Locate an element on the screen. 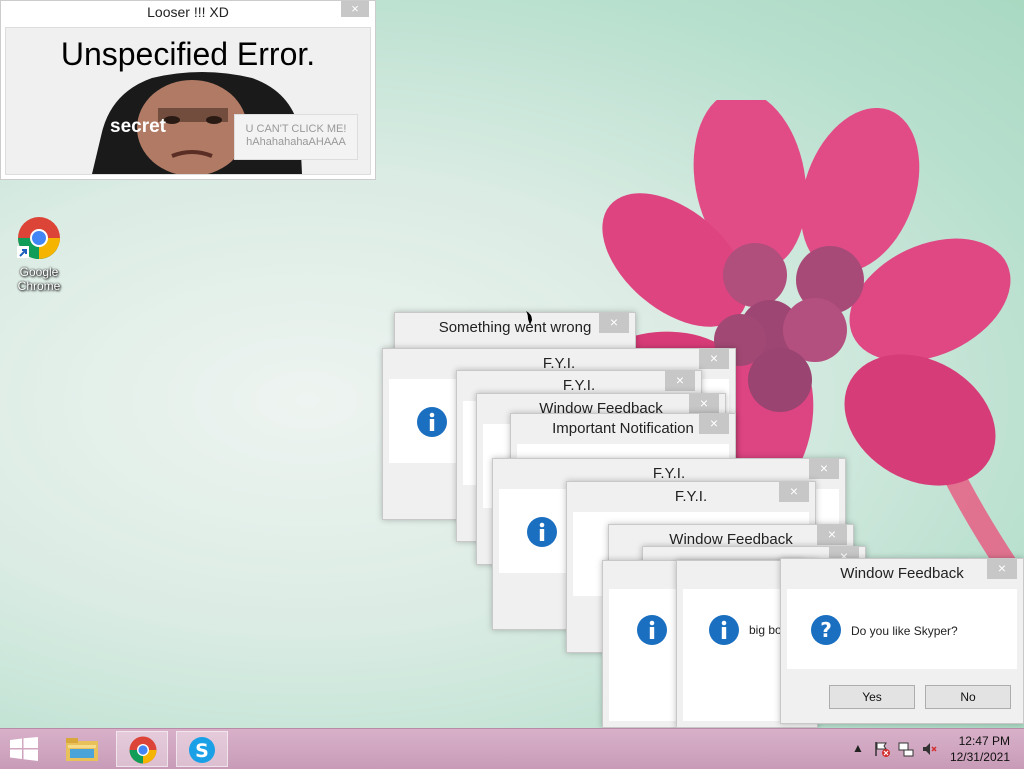 Image resolution: width=1024 pixels, height=769 pixels. secret-label: secret is located at coordinates (138, 126).